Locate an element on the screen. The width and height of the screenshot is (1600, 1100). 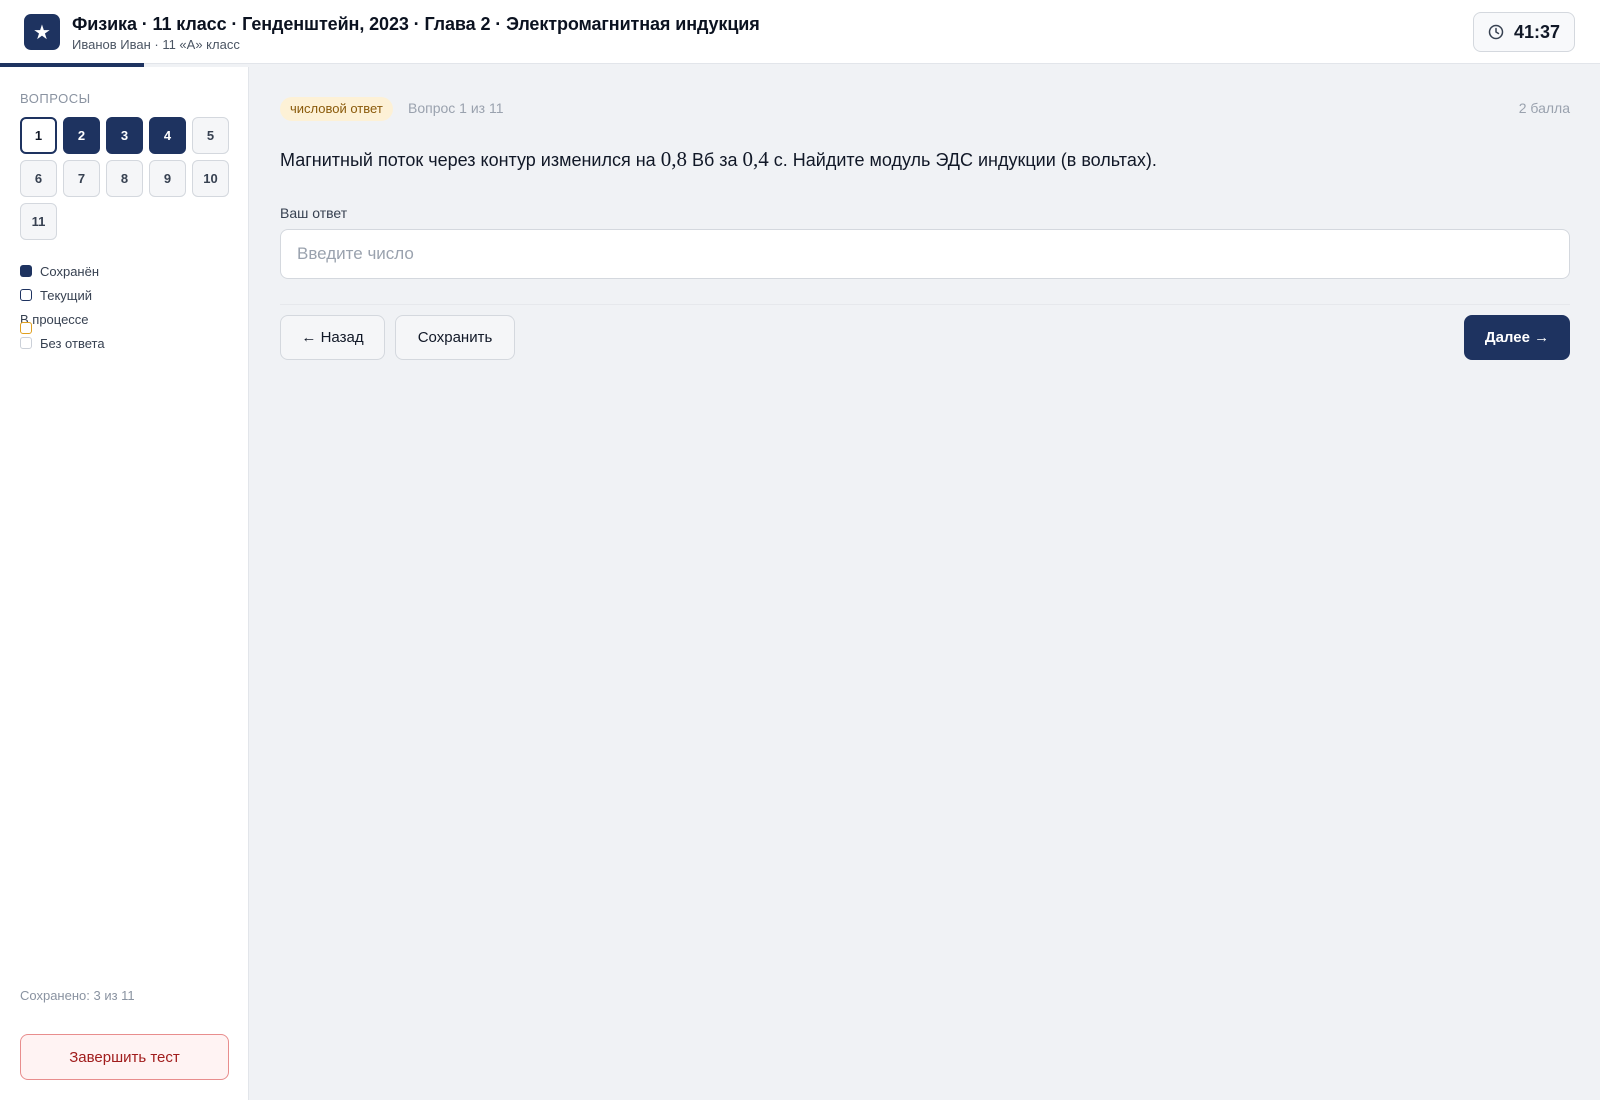
question-nav-button-4: 4 is located at coordinates (167, 135).